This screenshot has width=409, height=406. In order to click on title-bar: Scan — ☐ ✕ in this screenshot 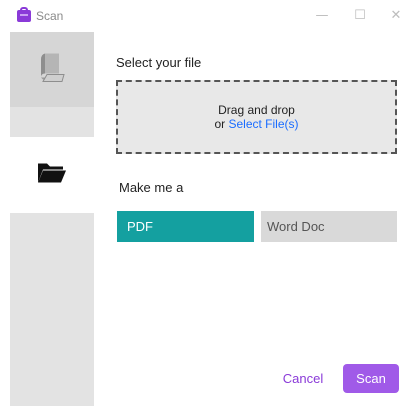, I will do `click(204, 15)`.